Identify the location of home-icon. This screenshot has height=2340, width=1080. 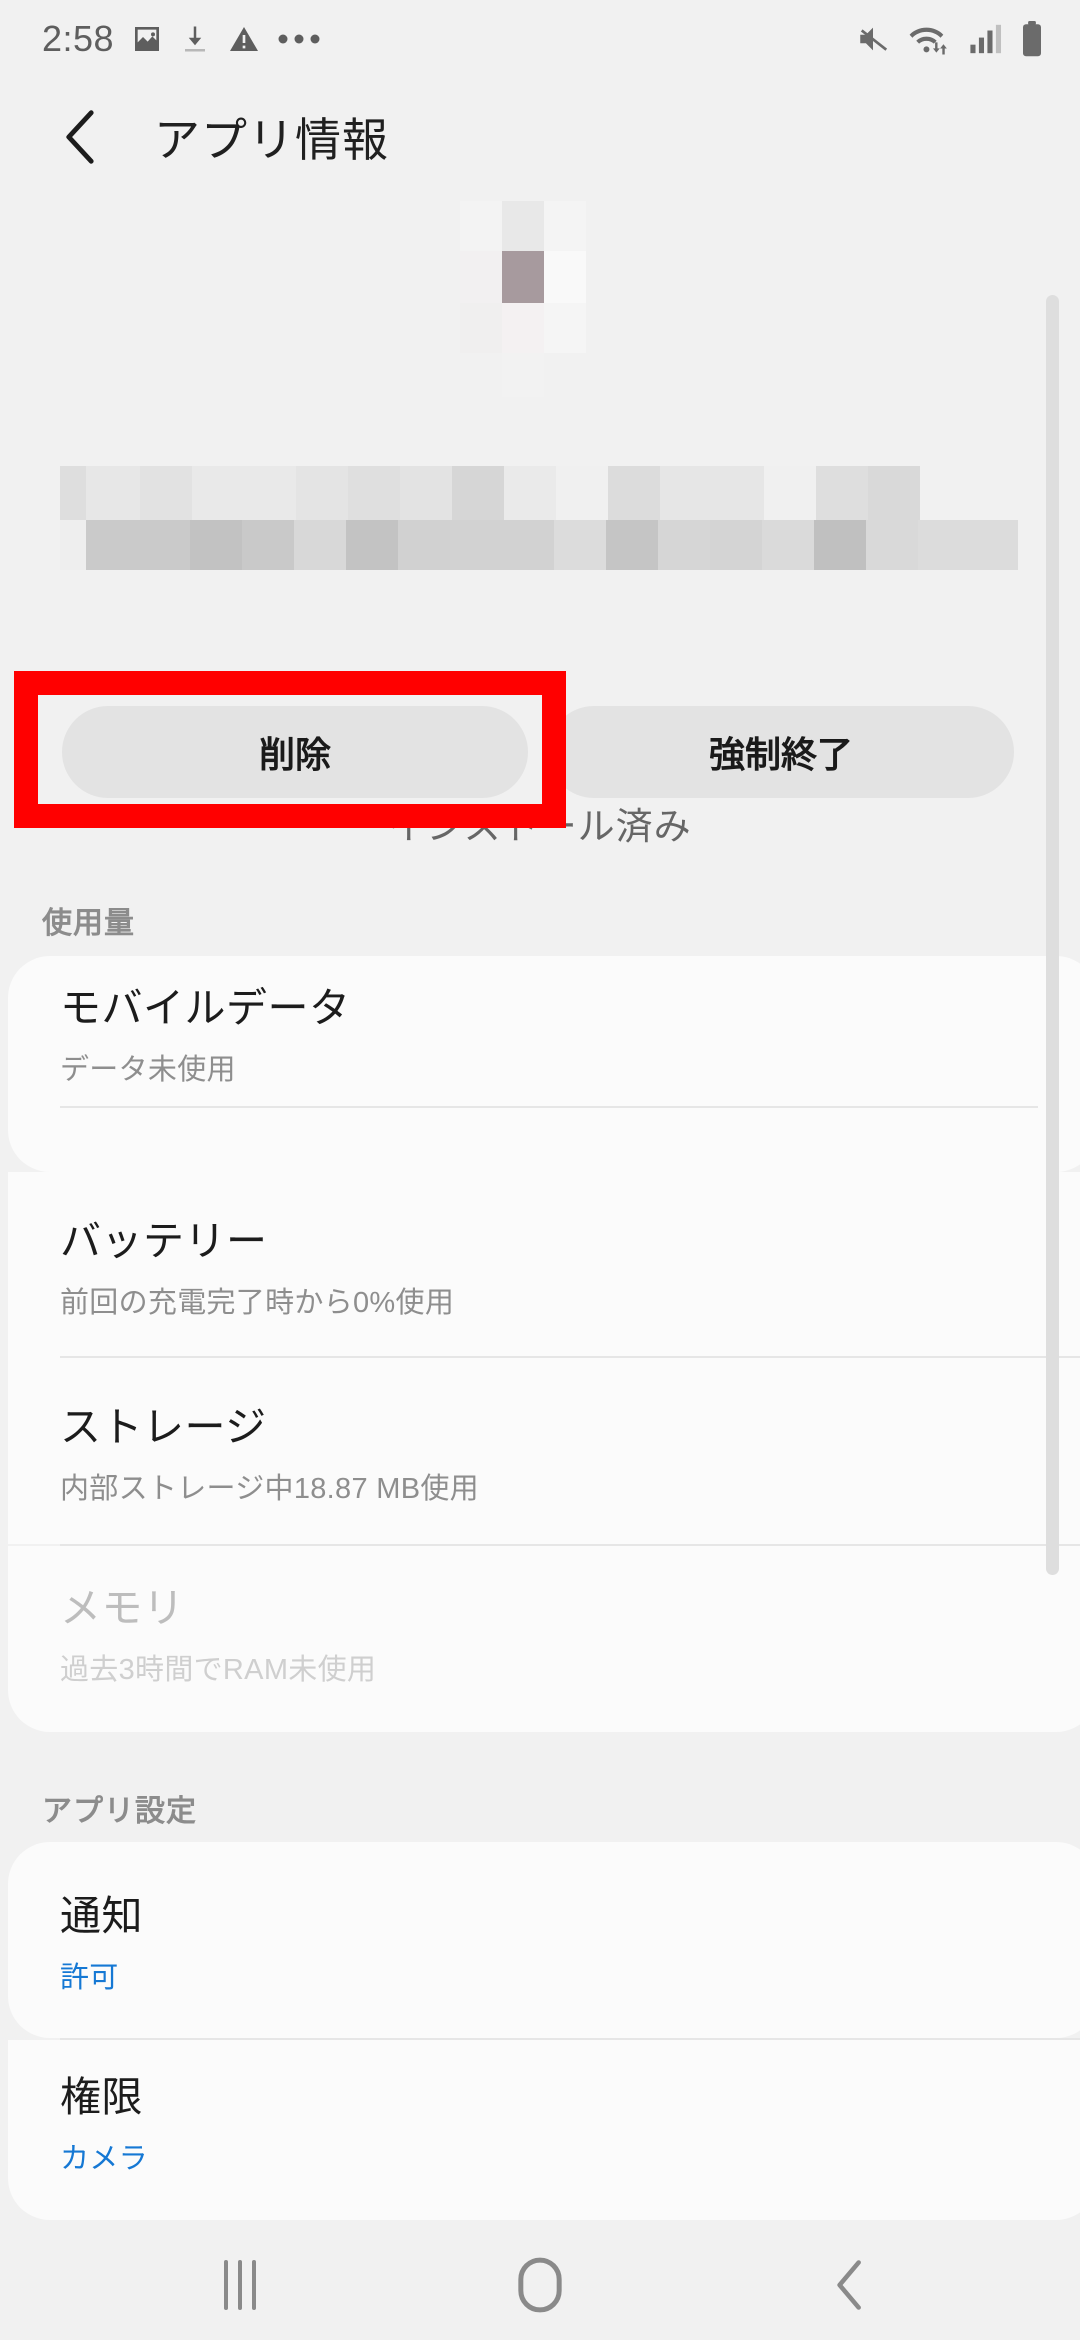
(540, 2285).